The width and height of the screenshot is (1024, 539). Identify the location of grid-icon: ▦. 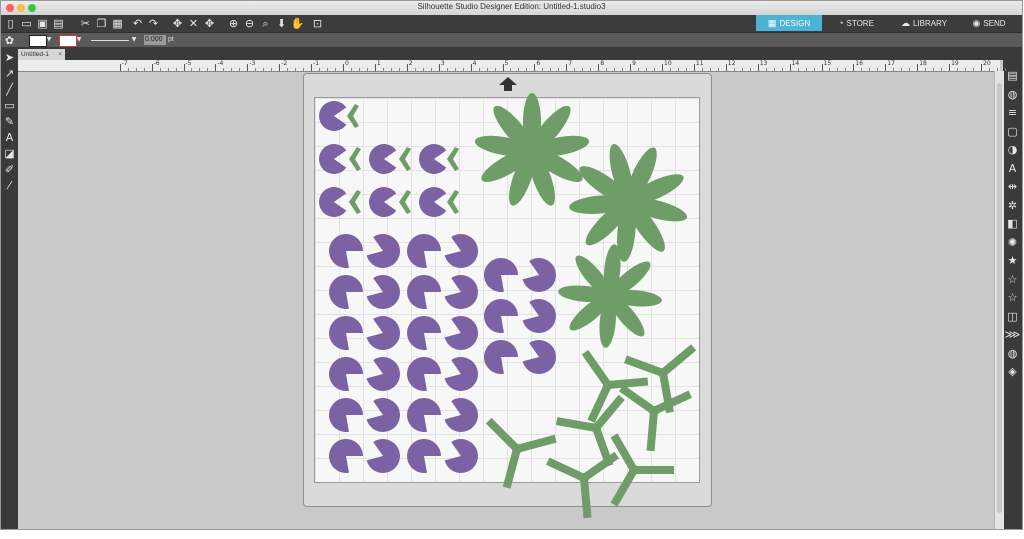
(772, 22).